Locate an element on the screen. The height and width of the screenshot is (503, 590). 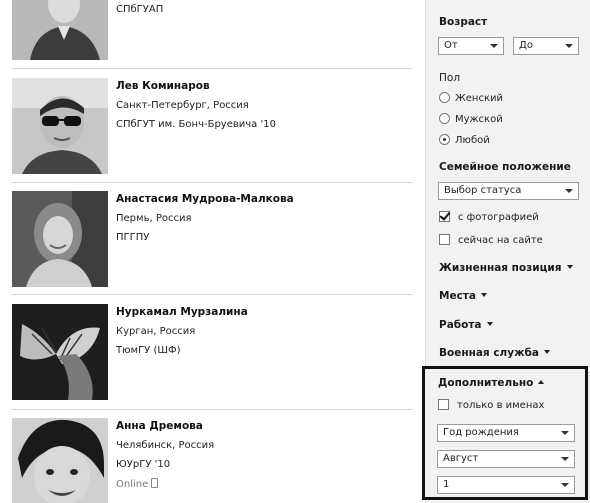
gender-title: Пол is located at coordinates (450, 78).